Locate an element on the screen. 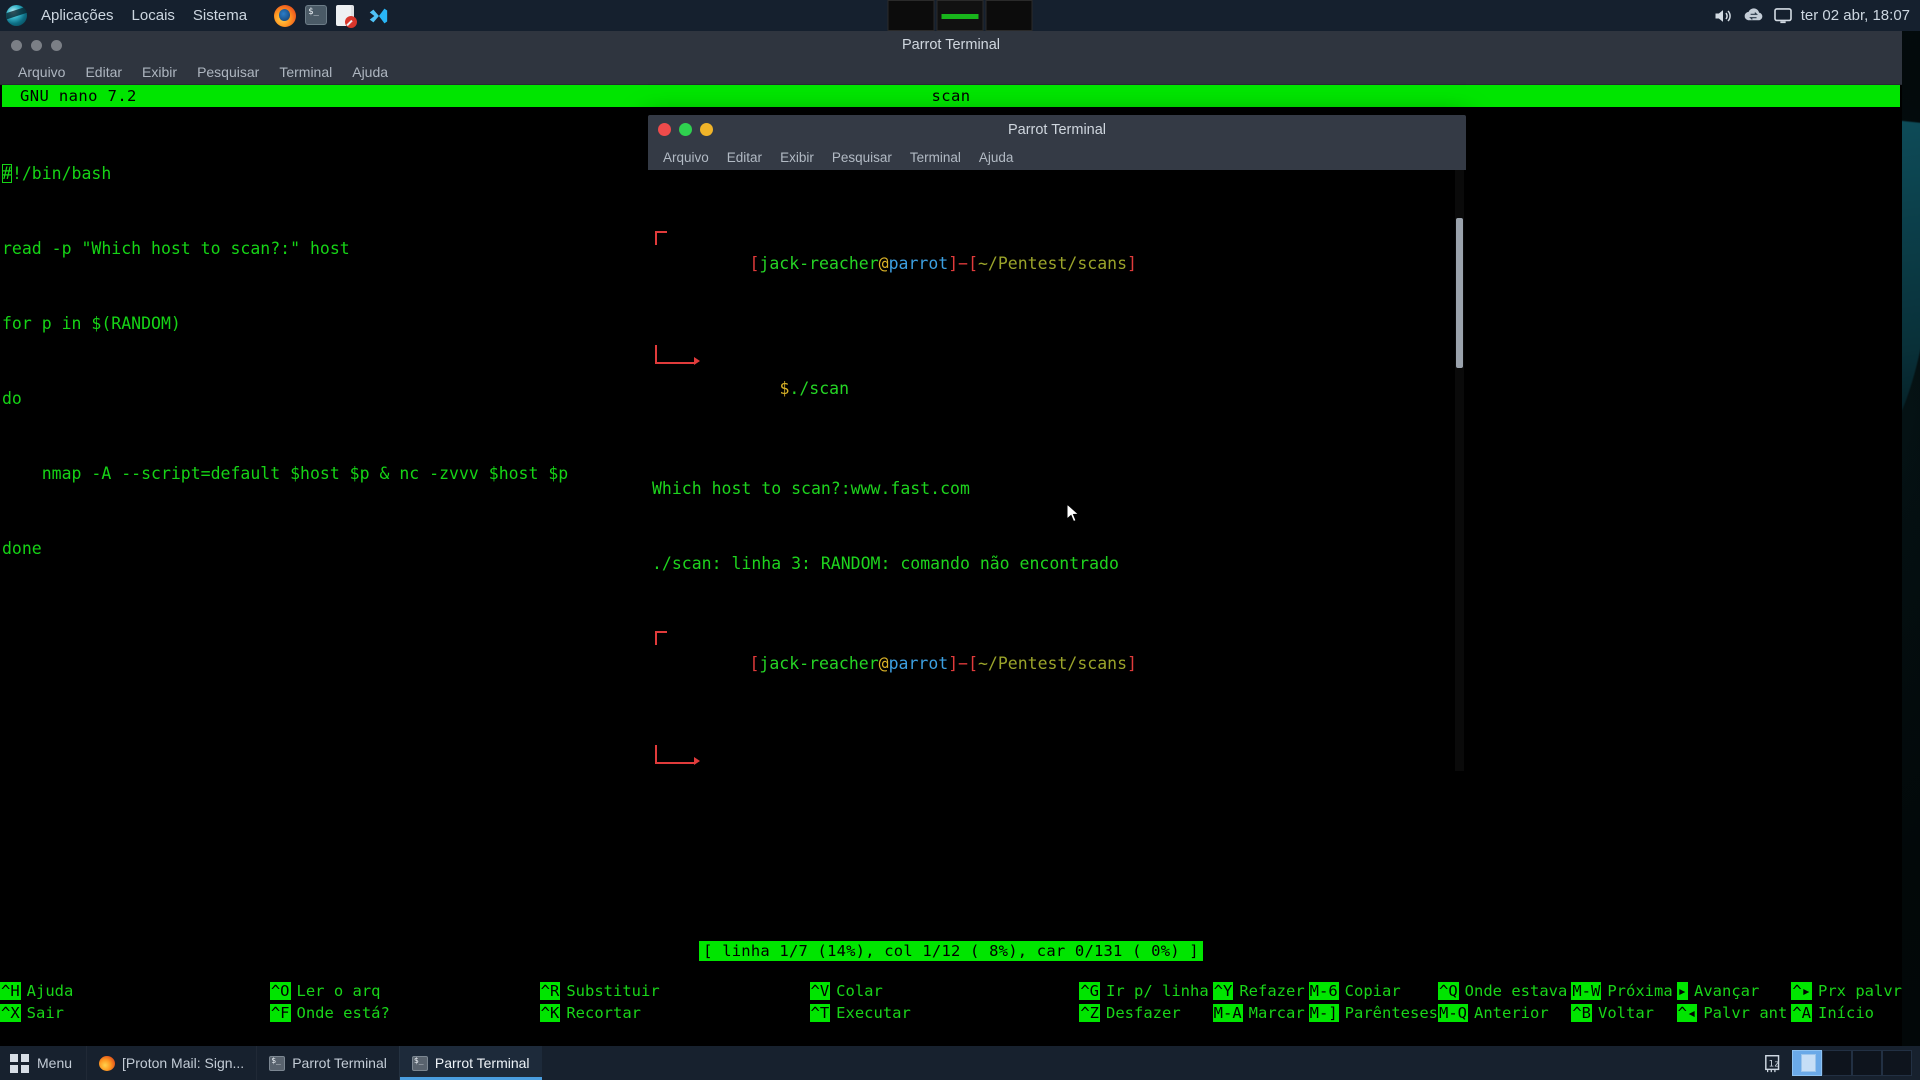 The width and height of the screenshot is (1920, 1080). shortcut-item: M-W Próxima is located at coordinates (1622, 991).